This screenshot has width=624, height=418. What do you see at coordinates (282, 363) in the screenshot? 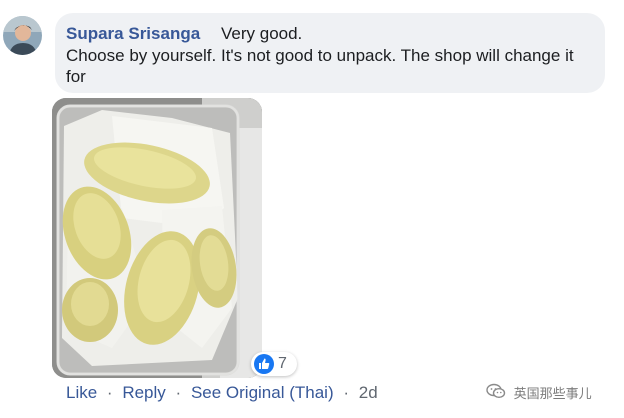
I see `reaction-count: 7` at bounding box center [282, 363].